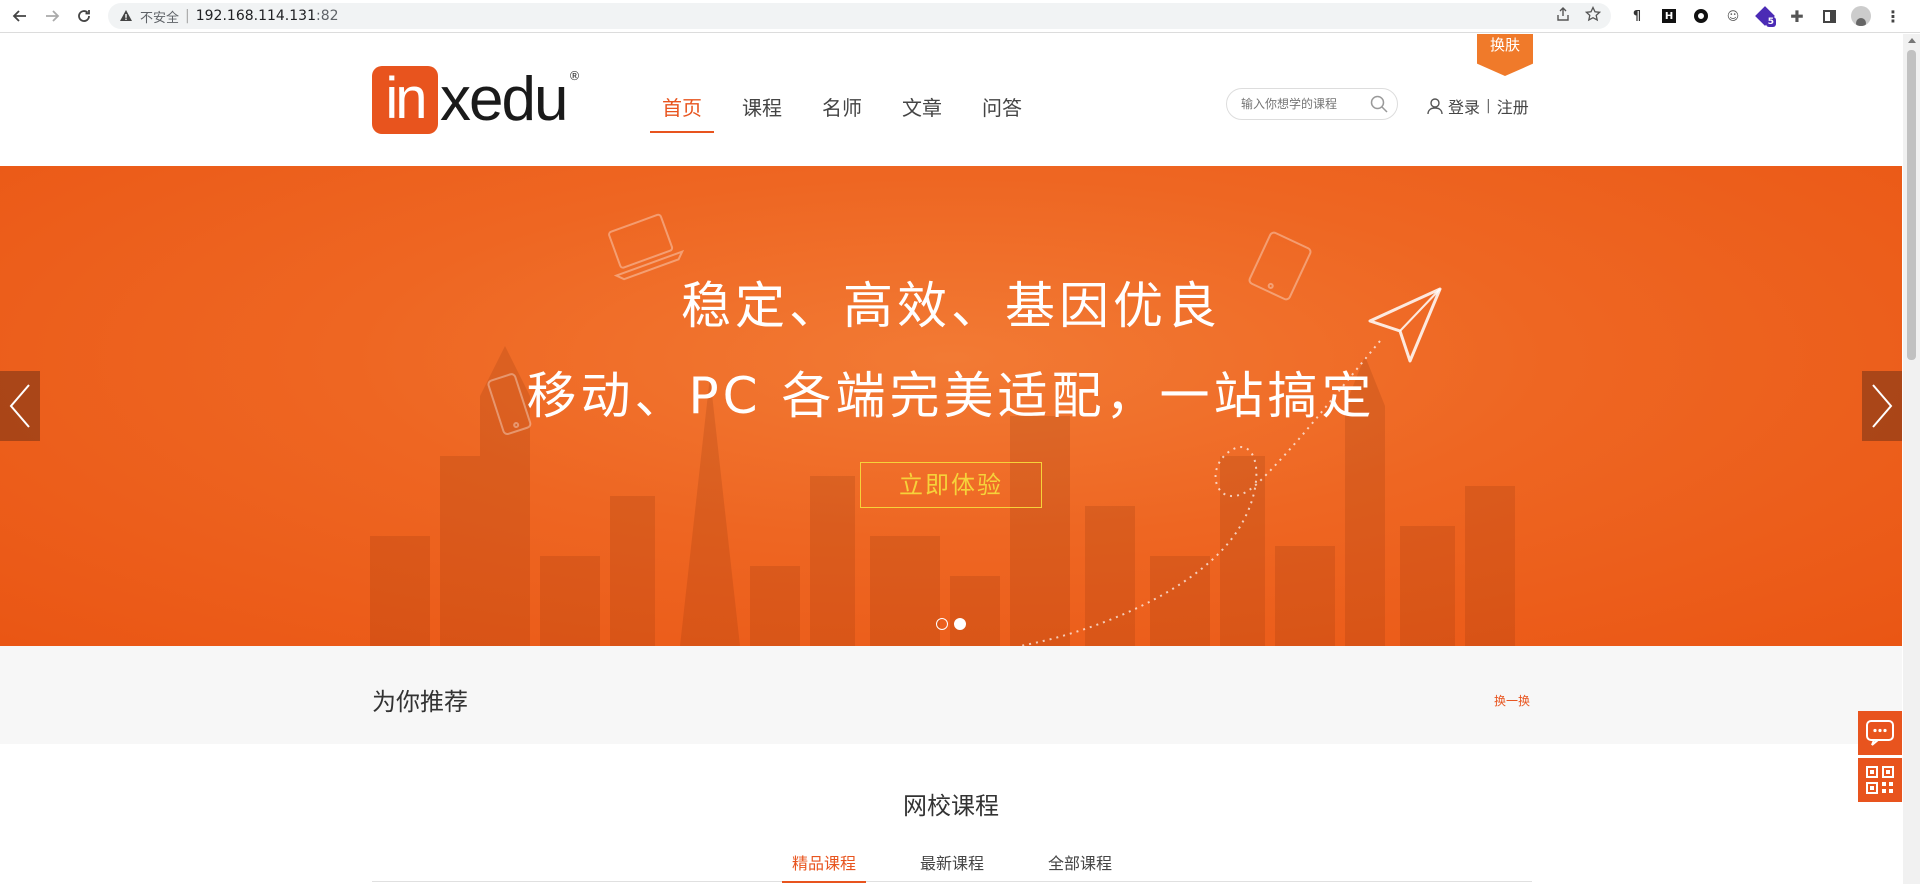 This screenshot has width=1920, height=884. I want to click on insecure-label: 不安全, so click(160, 18).